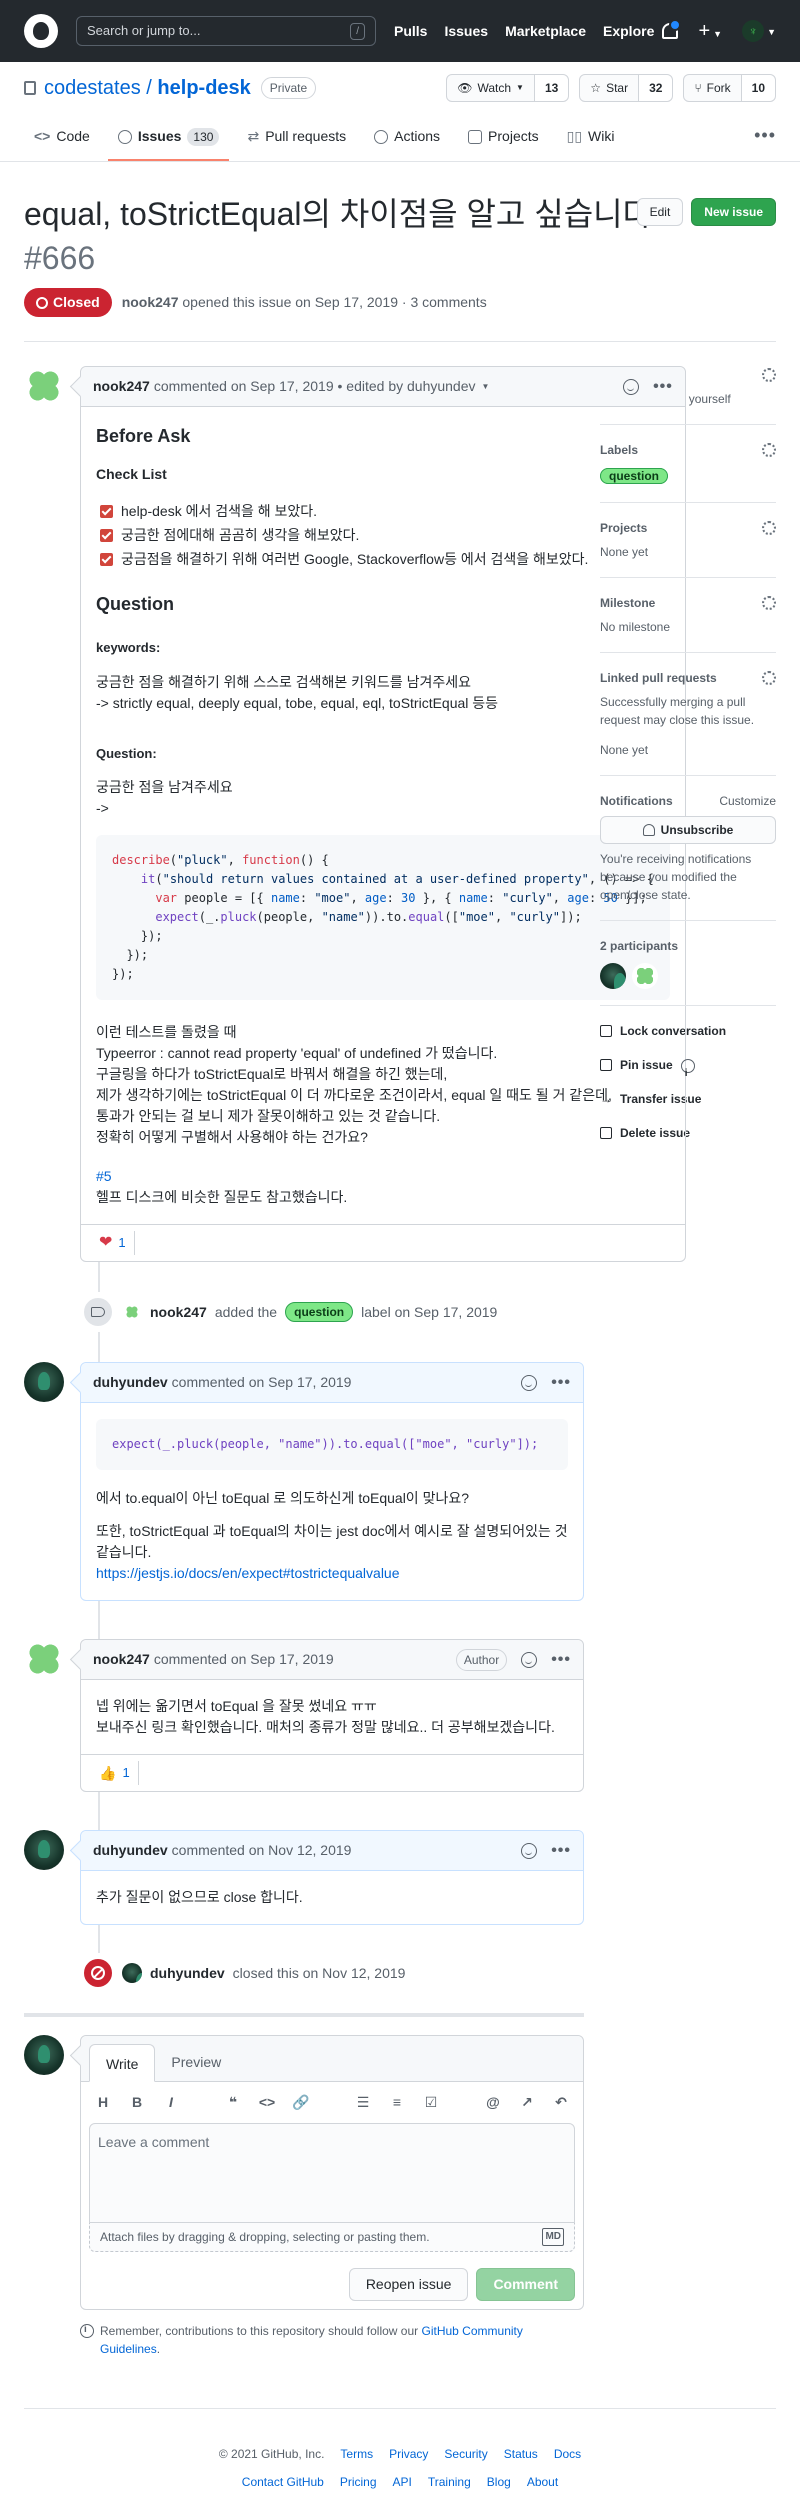  I want to click on nav-pulls: Pulls, so click(410, 31).